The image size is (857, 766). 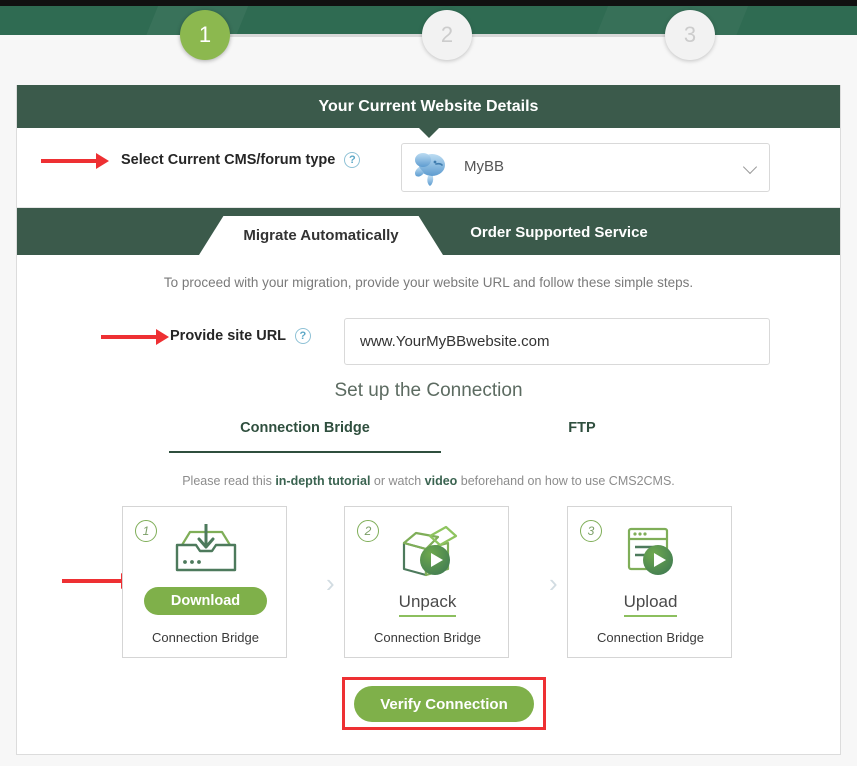 I want to click on stepper-step-3-label: 3, so click(x=690, y=34).